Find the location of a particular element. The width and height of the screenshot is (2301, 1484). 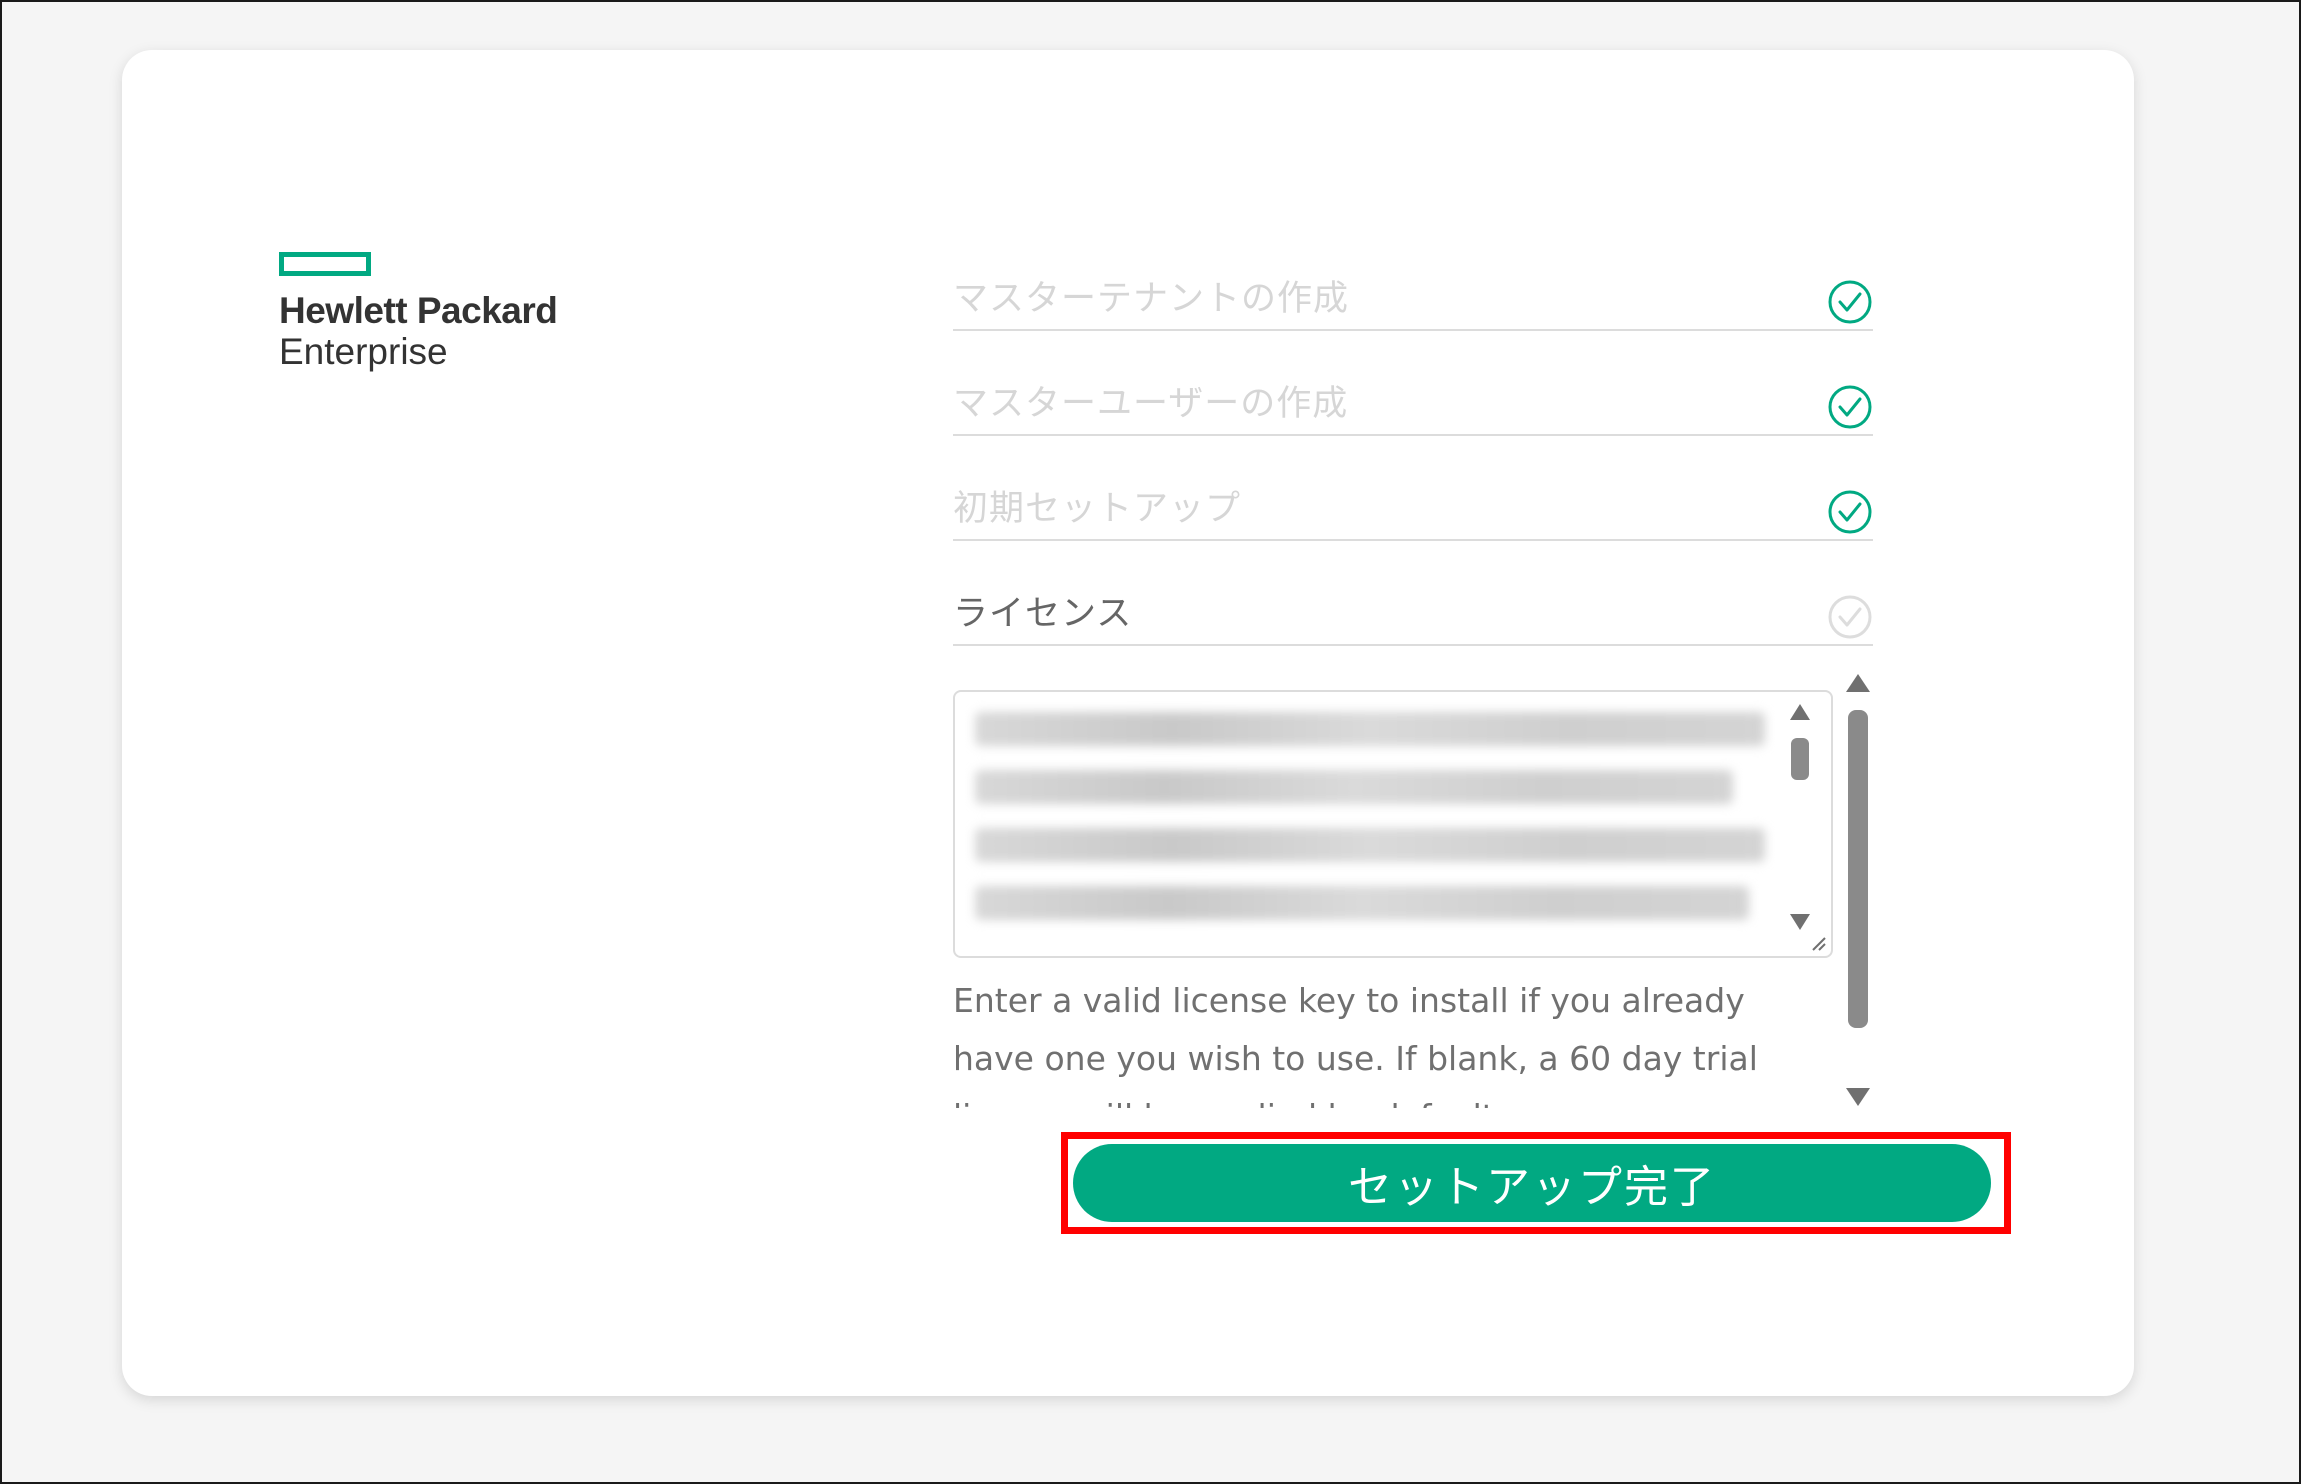

step-label: マスターテナントの作成 is located at coordinates (1151, 299).